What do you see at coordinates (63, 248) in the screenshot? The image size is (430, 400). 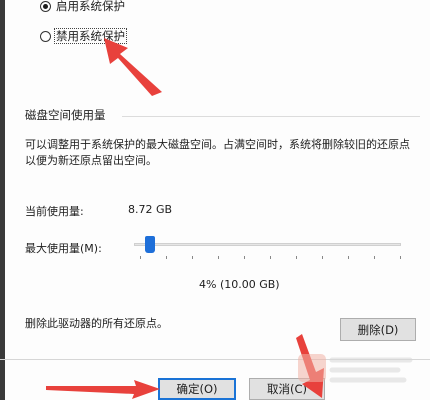 I see `max-usage-label: 最大使用量(M):` at bounding box center [63, 248].